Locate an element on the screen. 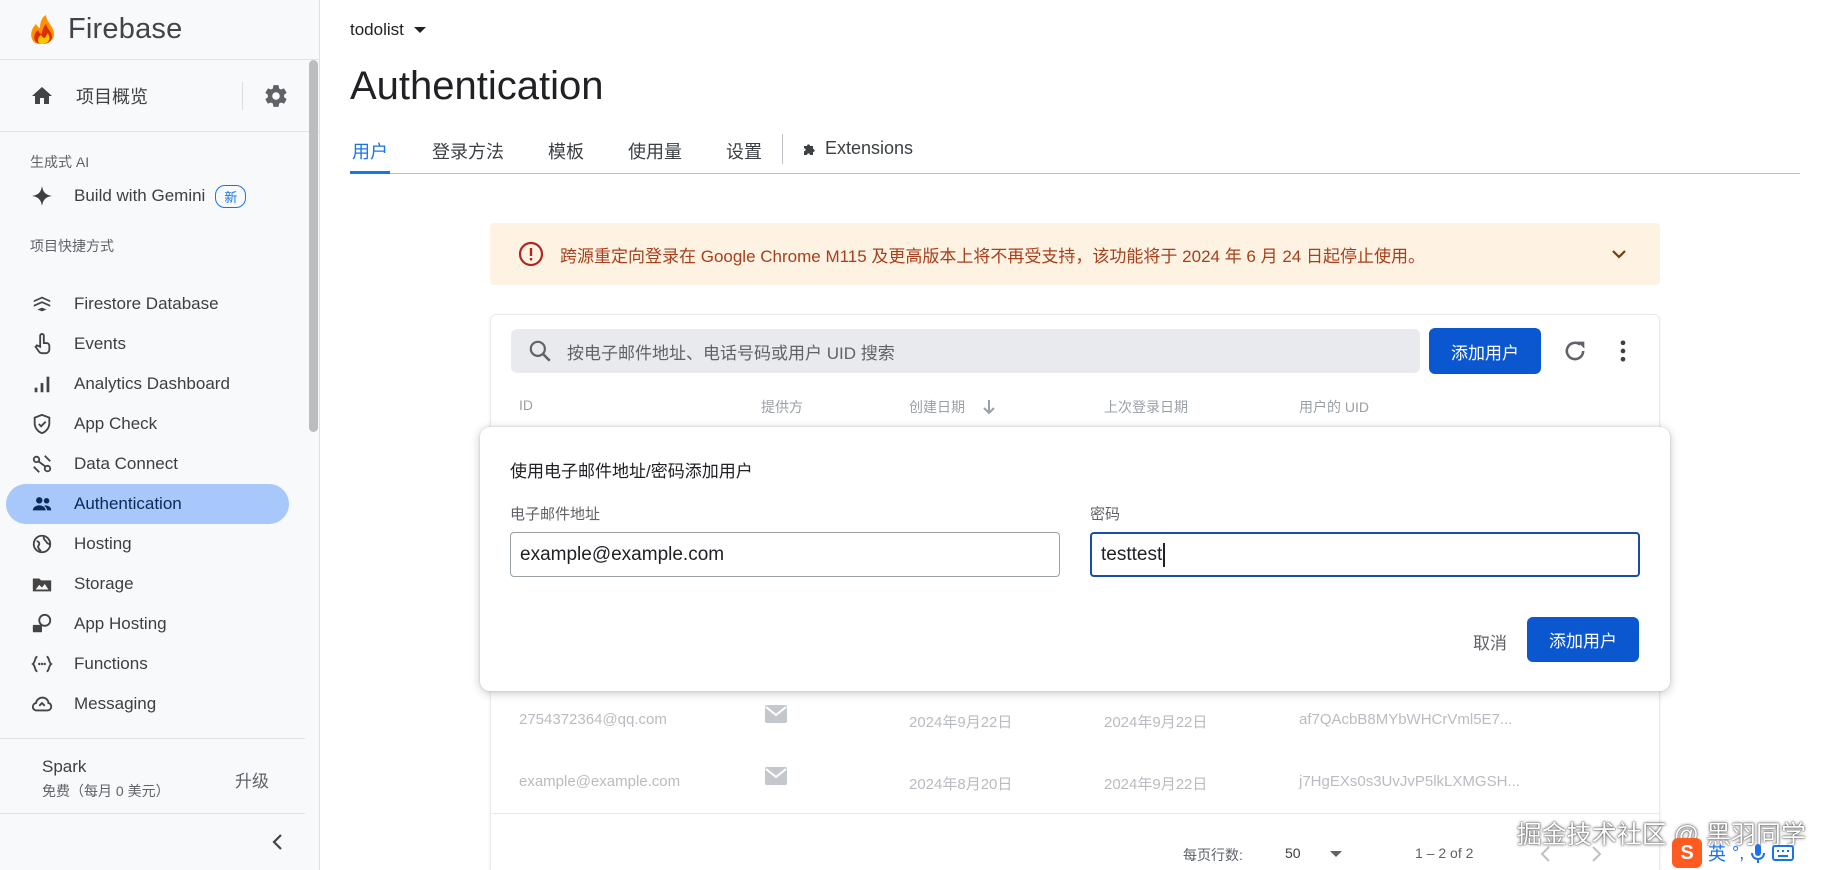 Image resolution: width=1830 pixels, height=870 pixels. microphone-icon is located at coordinates (1758, 853).